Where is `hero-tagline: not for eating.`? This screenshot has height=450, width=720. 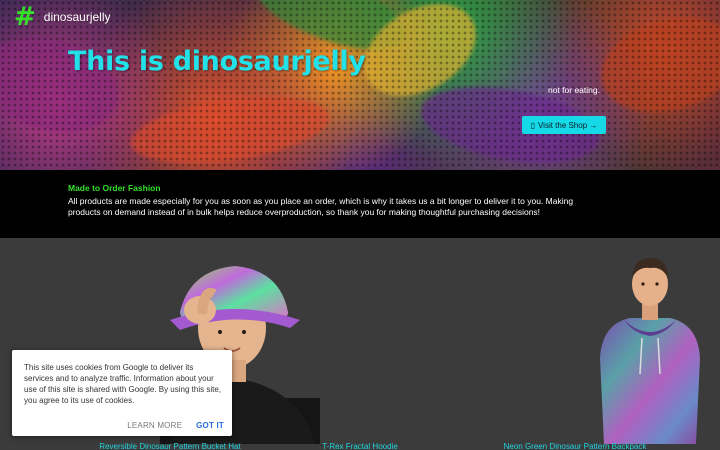
hero-tagline: not for eating. is located at coordinates (574, 90).